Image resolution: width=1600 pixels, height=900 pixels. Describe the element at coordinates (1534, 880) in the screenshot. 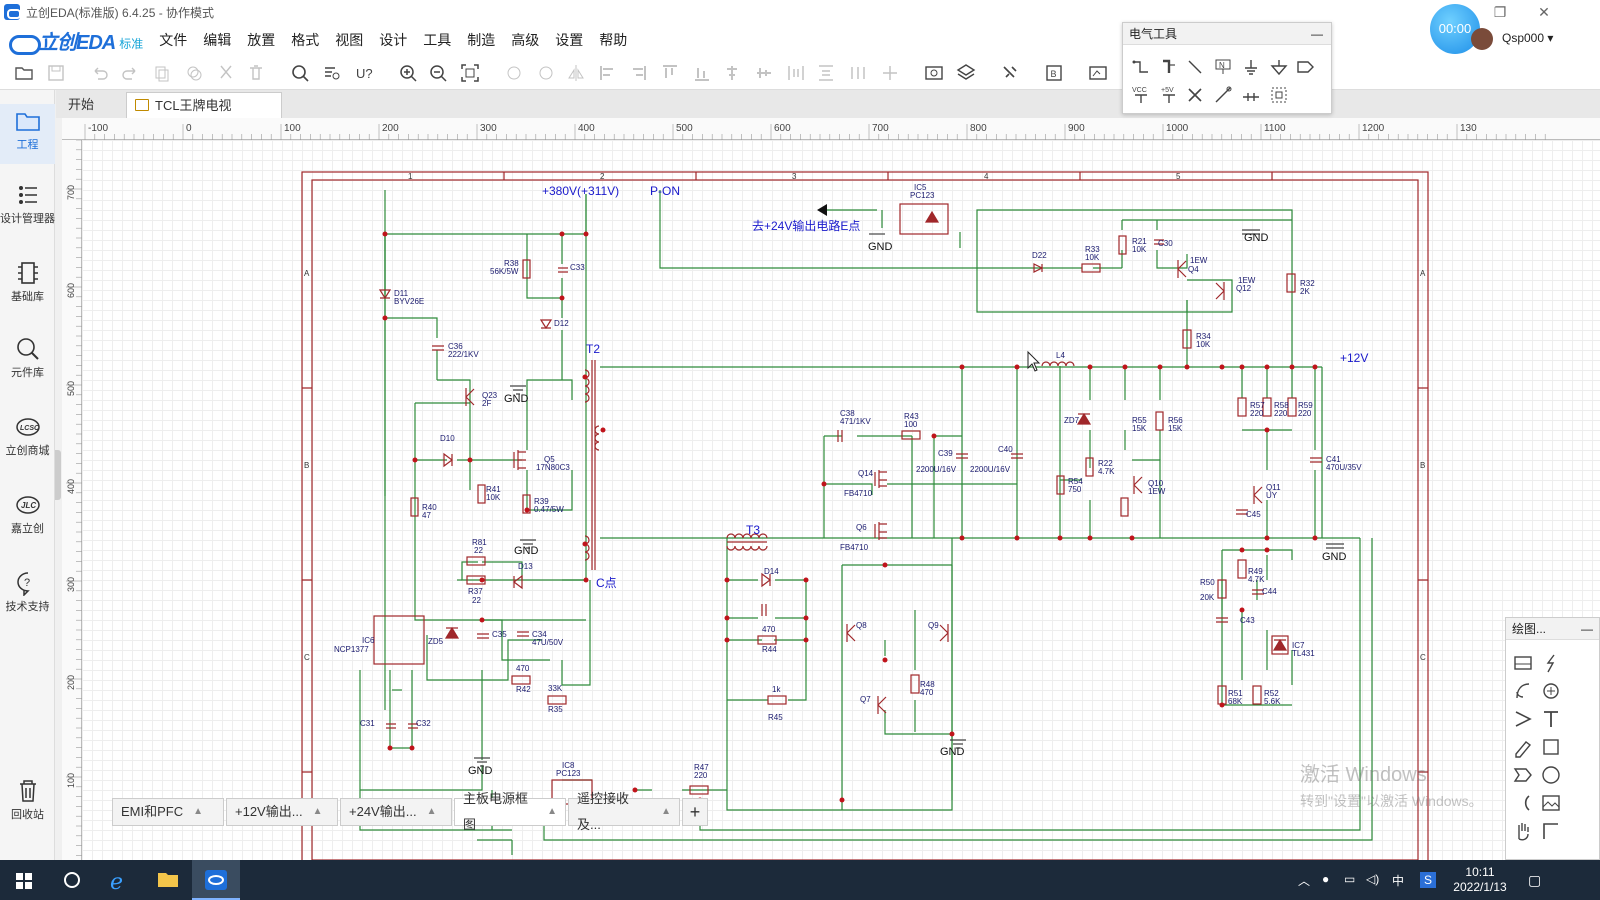

I see `notification-icon: ▢` at that location.